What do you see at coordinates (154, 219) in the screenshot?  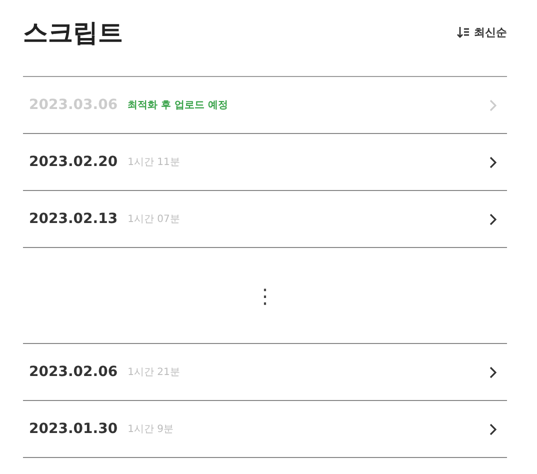 I see `script-duration: 1시간 07분` at bounding box center [154, 219].